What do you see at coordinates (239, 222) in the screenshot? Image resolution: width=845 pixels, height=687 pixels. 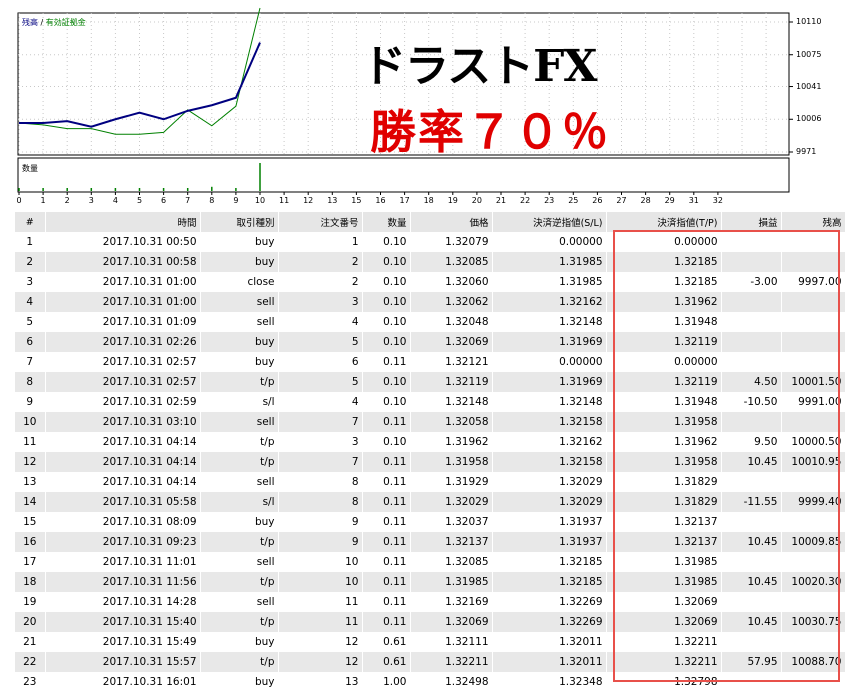 I see `col-header-type: 取引種別` at bounding box center [239, 222].